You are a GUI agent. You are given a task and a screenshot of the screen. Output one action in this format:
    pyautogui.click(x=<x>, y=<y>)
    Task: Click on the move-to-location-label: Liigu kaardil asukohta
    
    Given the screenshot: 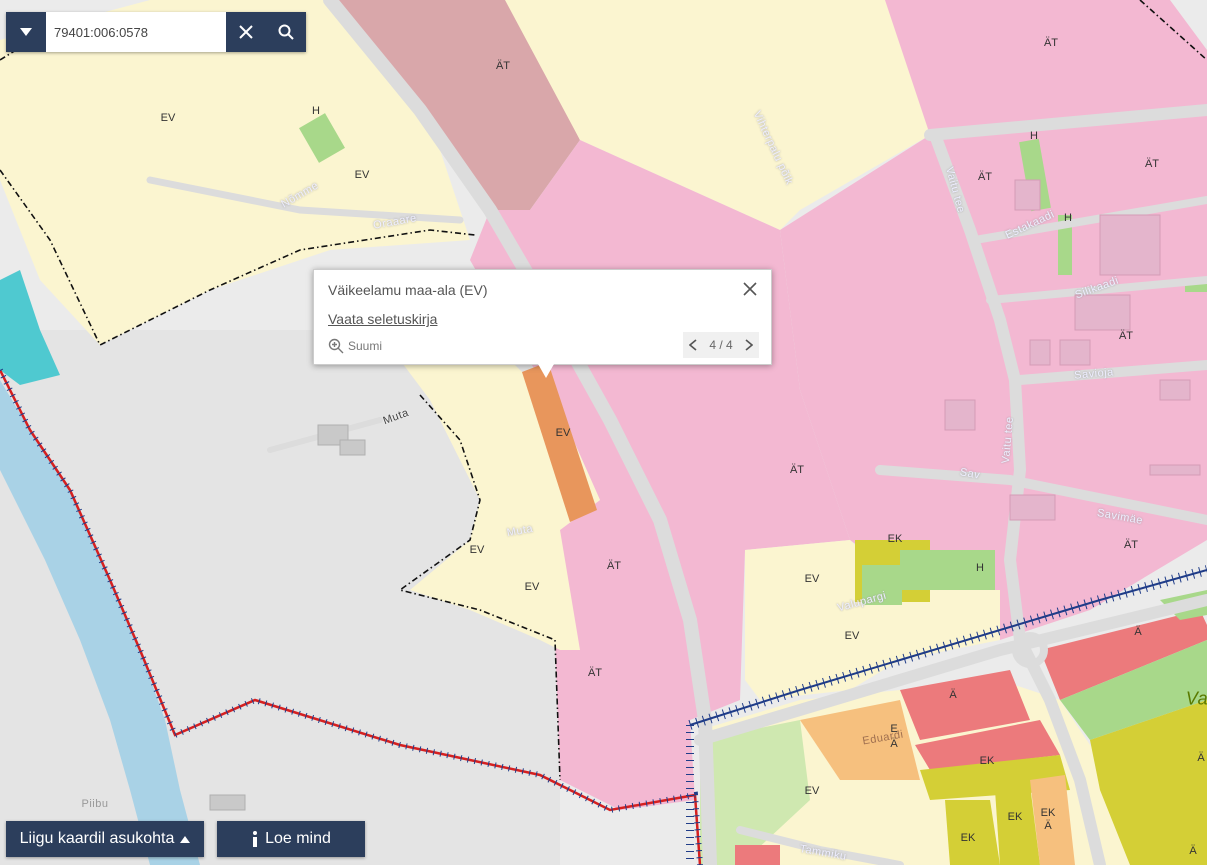 What is the action you would take?
    pyautogui.click(x=97, y=838)
    